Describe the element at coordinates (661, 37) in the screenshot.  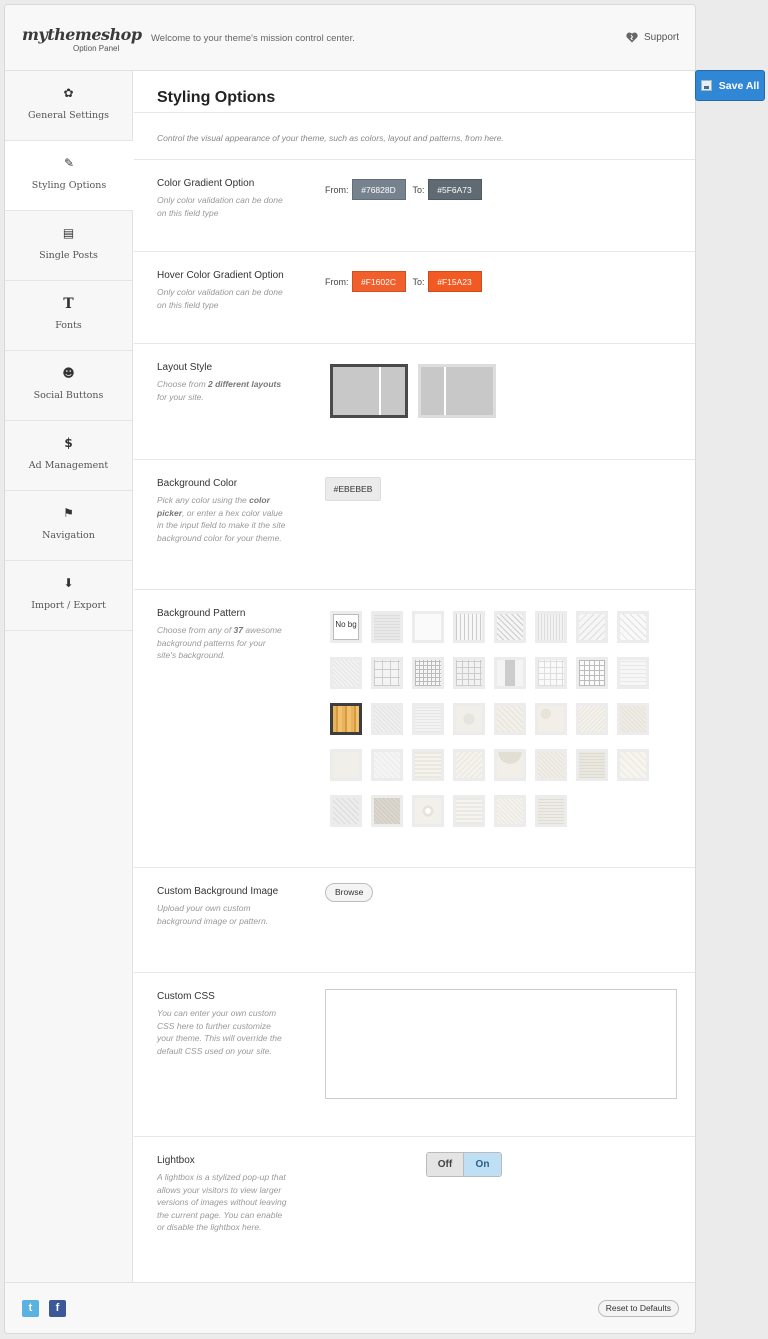
I see `support-label: Support` at that location.